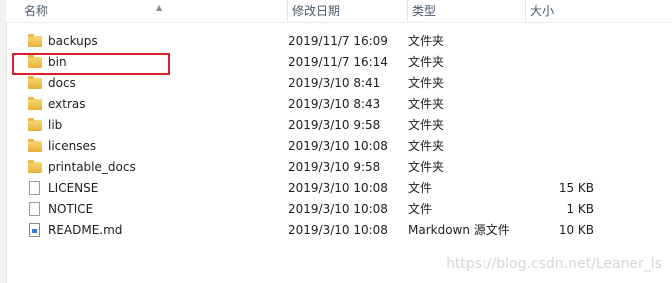 The height and width of the screenshot is (283, 672). I want to click on file-name: README.md, so click(85, 230).